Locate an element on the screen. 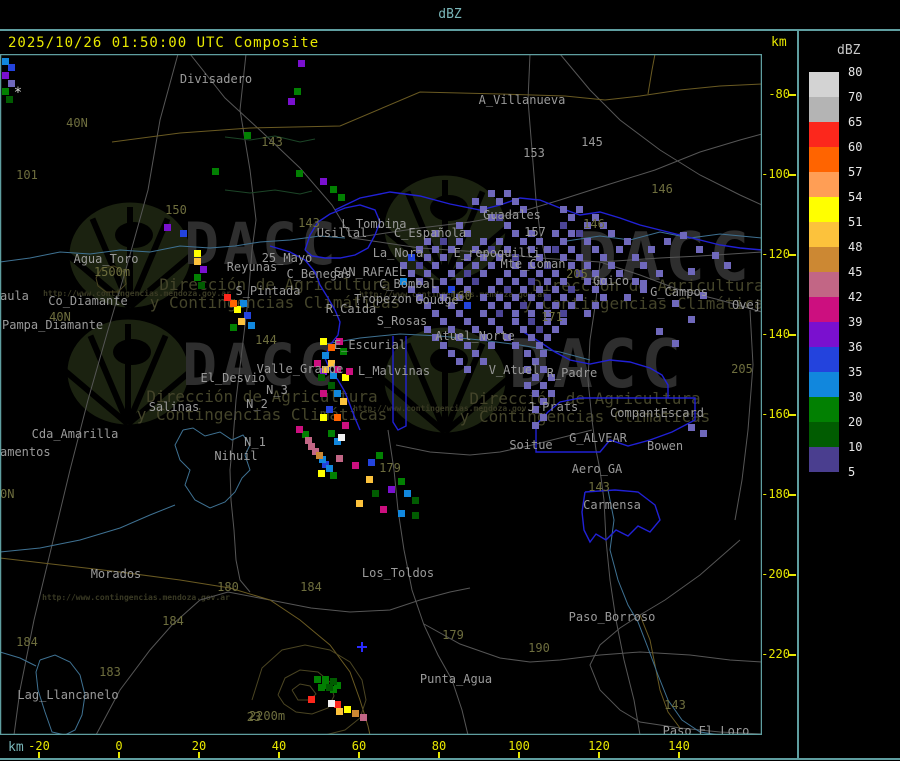 The height and width of the screenshot is (761, 900). map-label: Carmensa is located at coordinates (612, 505).